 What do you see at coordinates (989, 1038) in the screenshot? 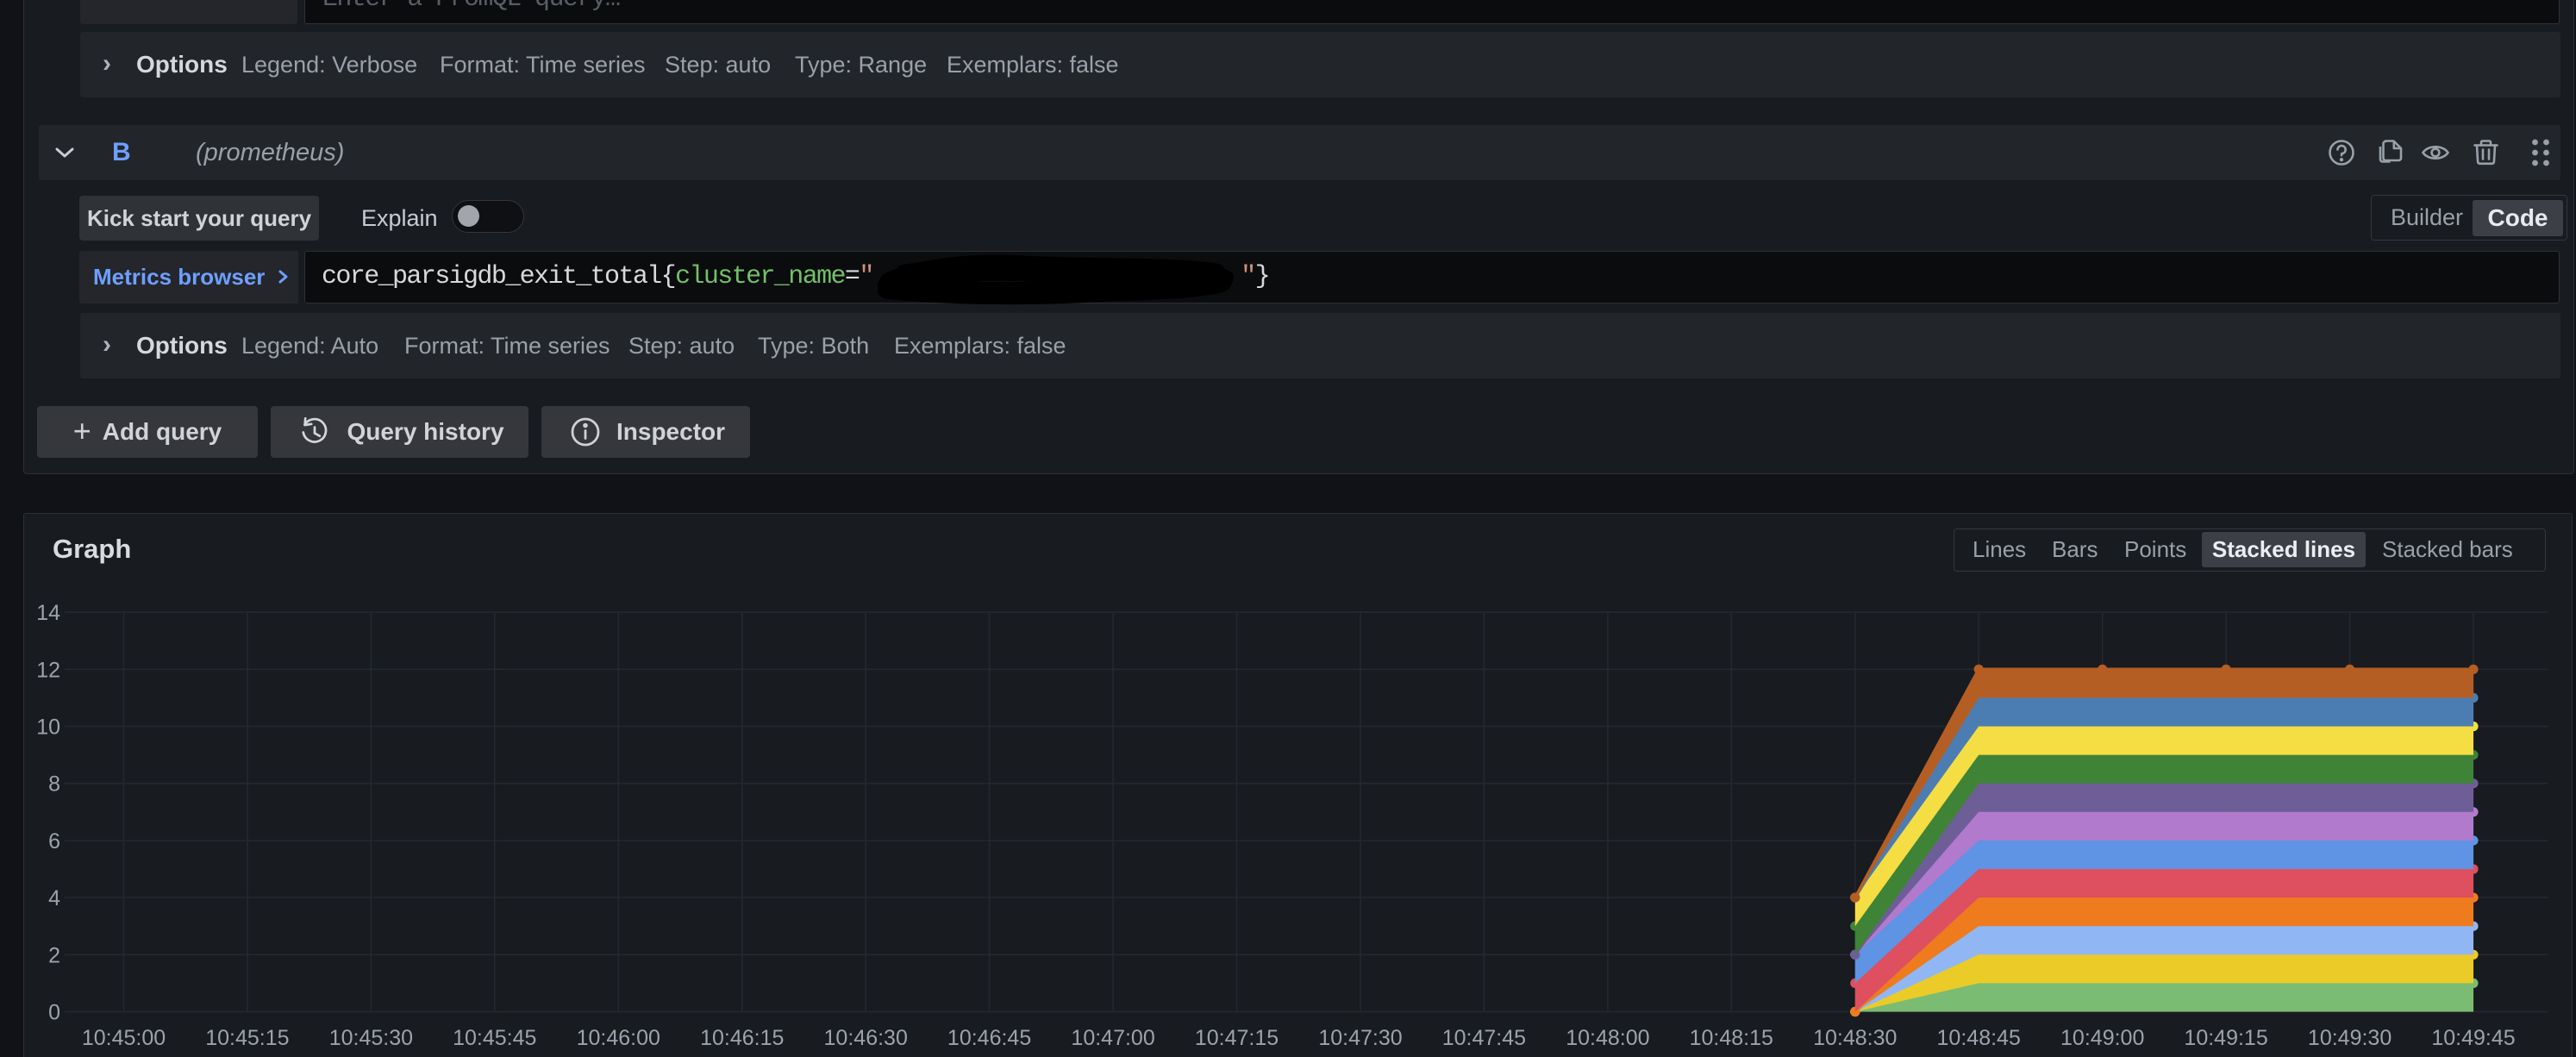
I see `svg-text: 10:46:45` at bounding box center [989, 1038].